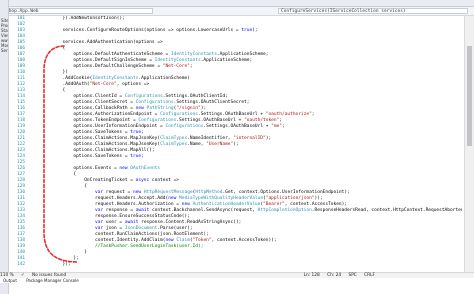  What do you see at coordinates (117, 114) in the screenshot?
I see `code-token: options.AuthorizationEndpoint =` at bounding box center [117, 114].